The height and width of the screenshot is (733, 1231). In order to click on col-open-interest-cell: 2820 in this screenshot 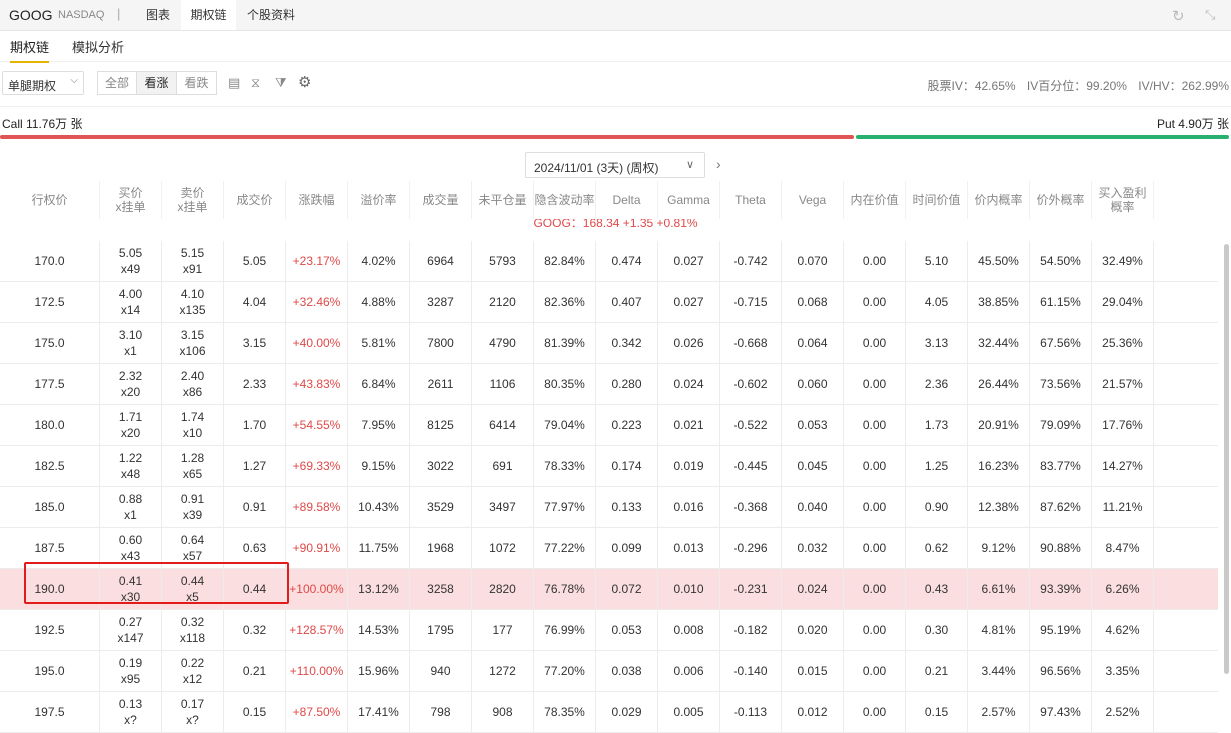, I will do `click(503, 589)`.